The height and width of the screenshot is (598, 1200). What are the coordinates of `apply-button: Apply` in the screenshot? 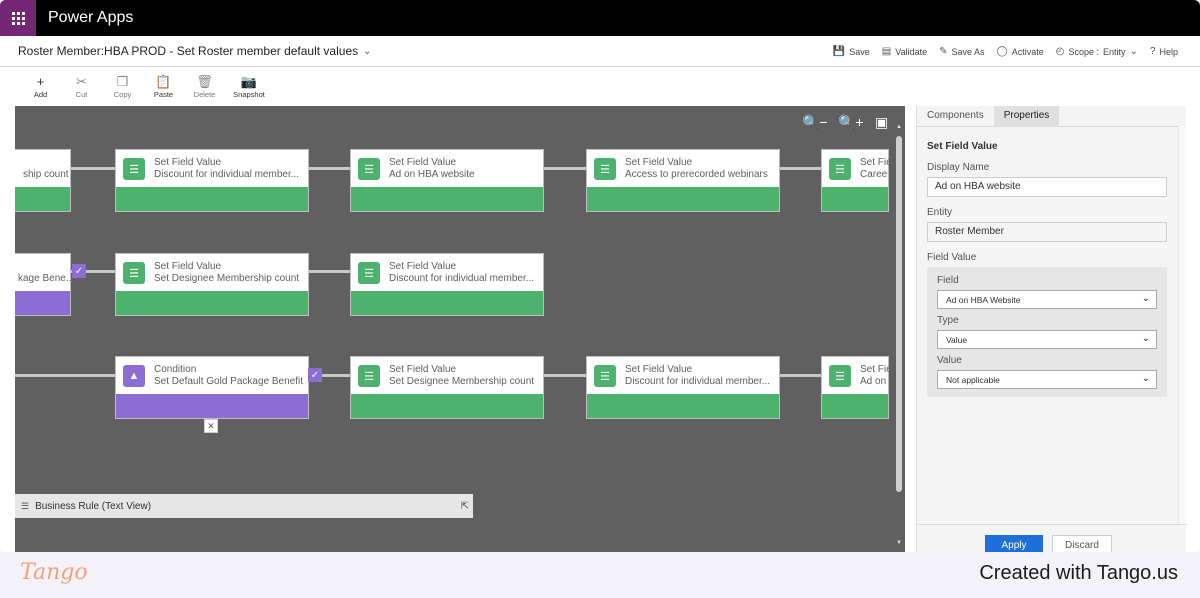 It's located at (1014, 543).